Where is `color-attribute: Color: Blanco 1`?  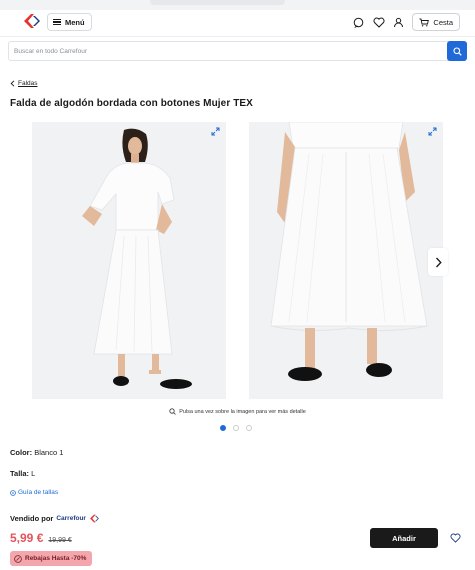 color-attribute: Color: Blanco 1 is located at coordinates (36, 452).